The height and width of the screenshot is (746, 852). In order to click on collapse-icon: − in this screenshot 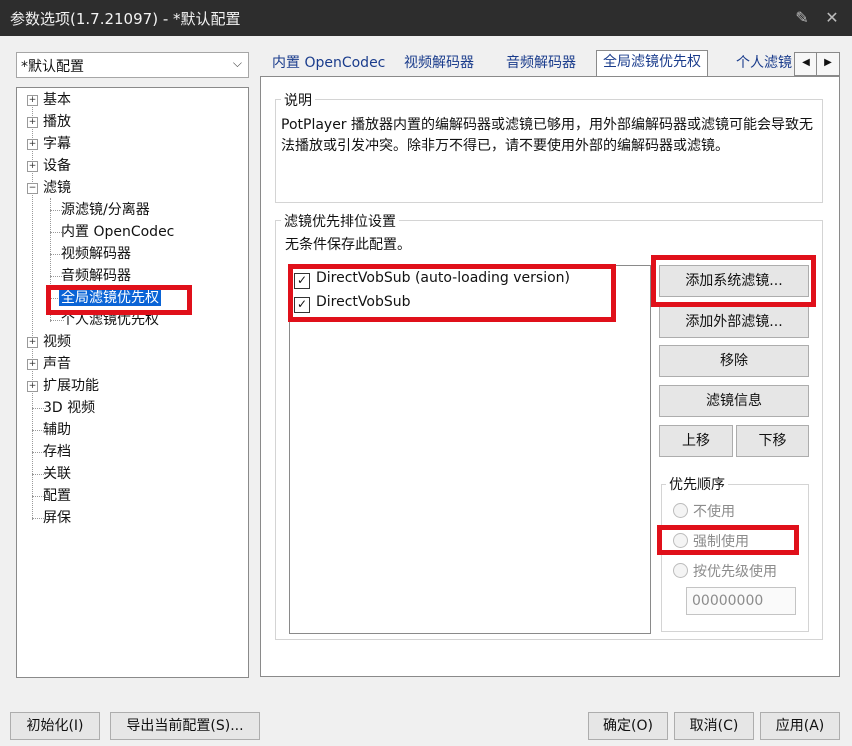, I will do `click(32, 188)`.